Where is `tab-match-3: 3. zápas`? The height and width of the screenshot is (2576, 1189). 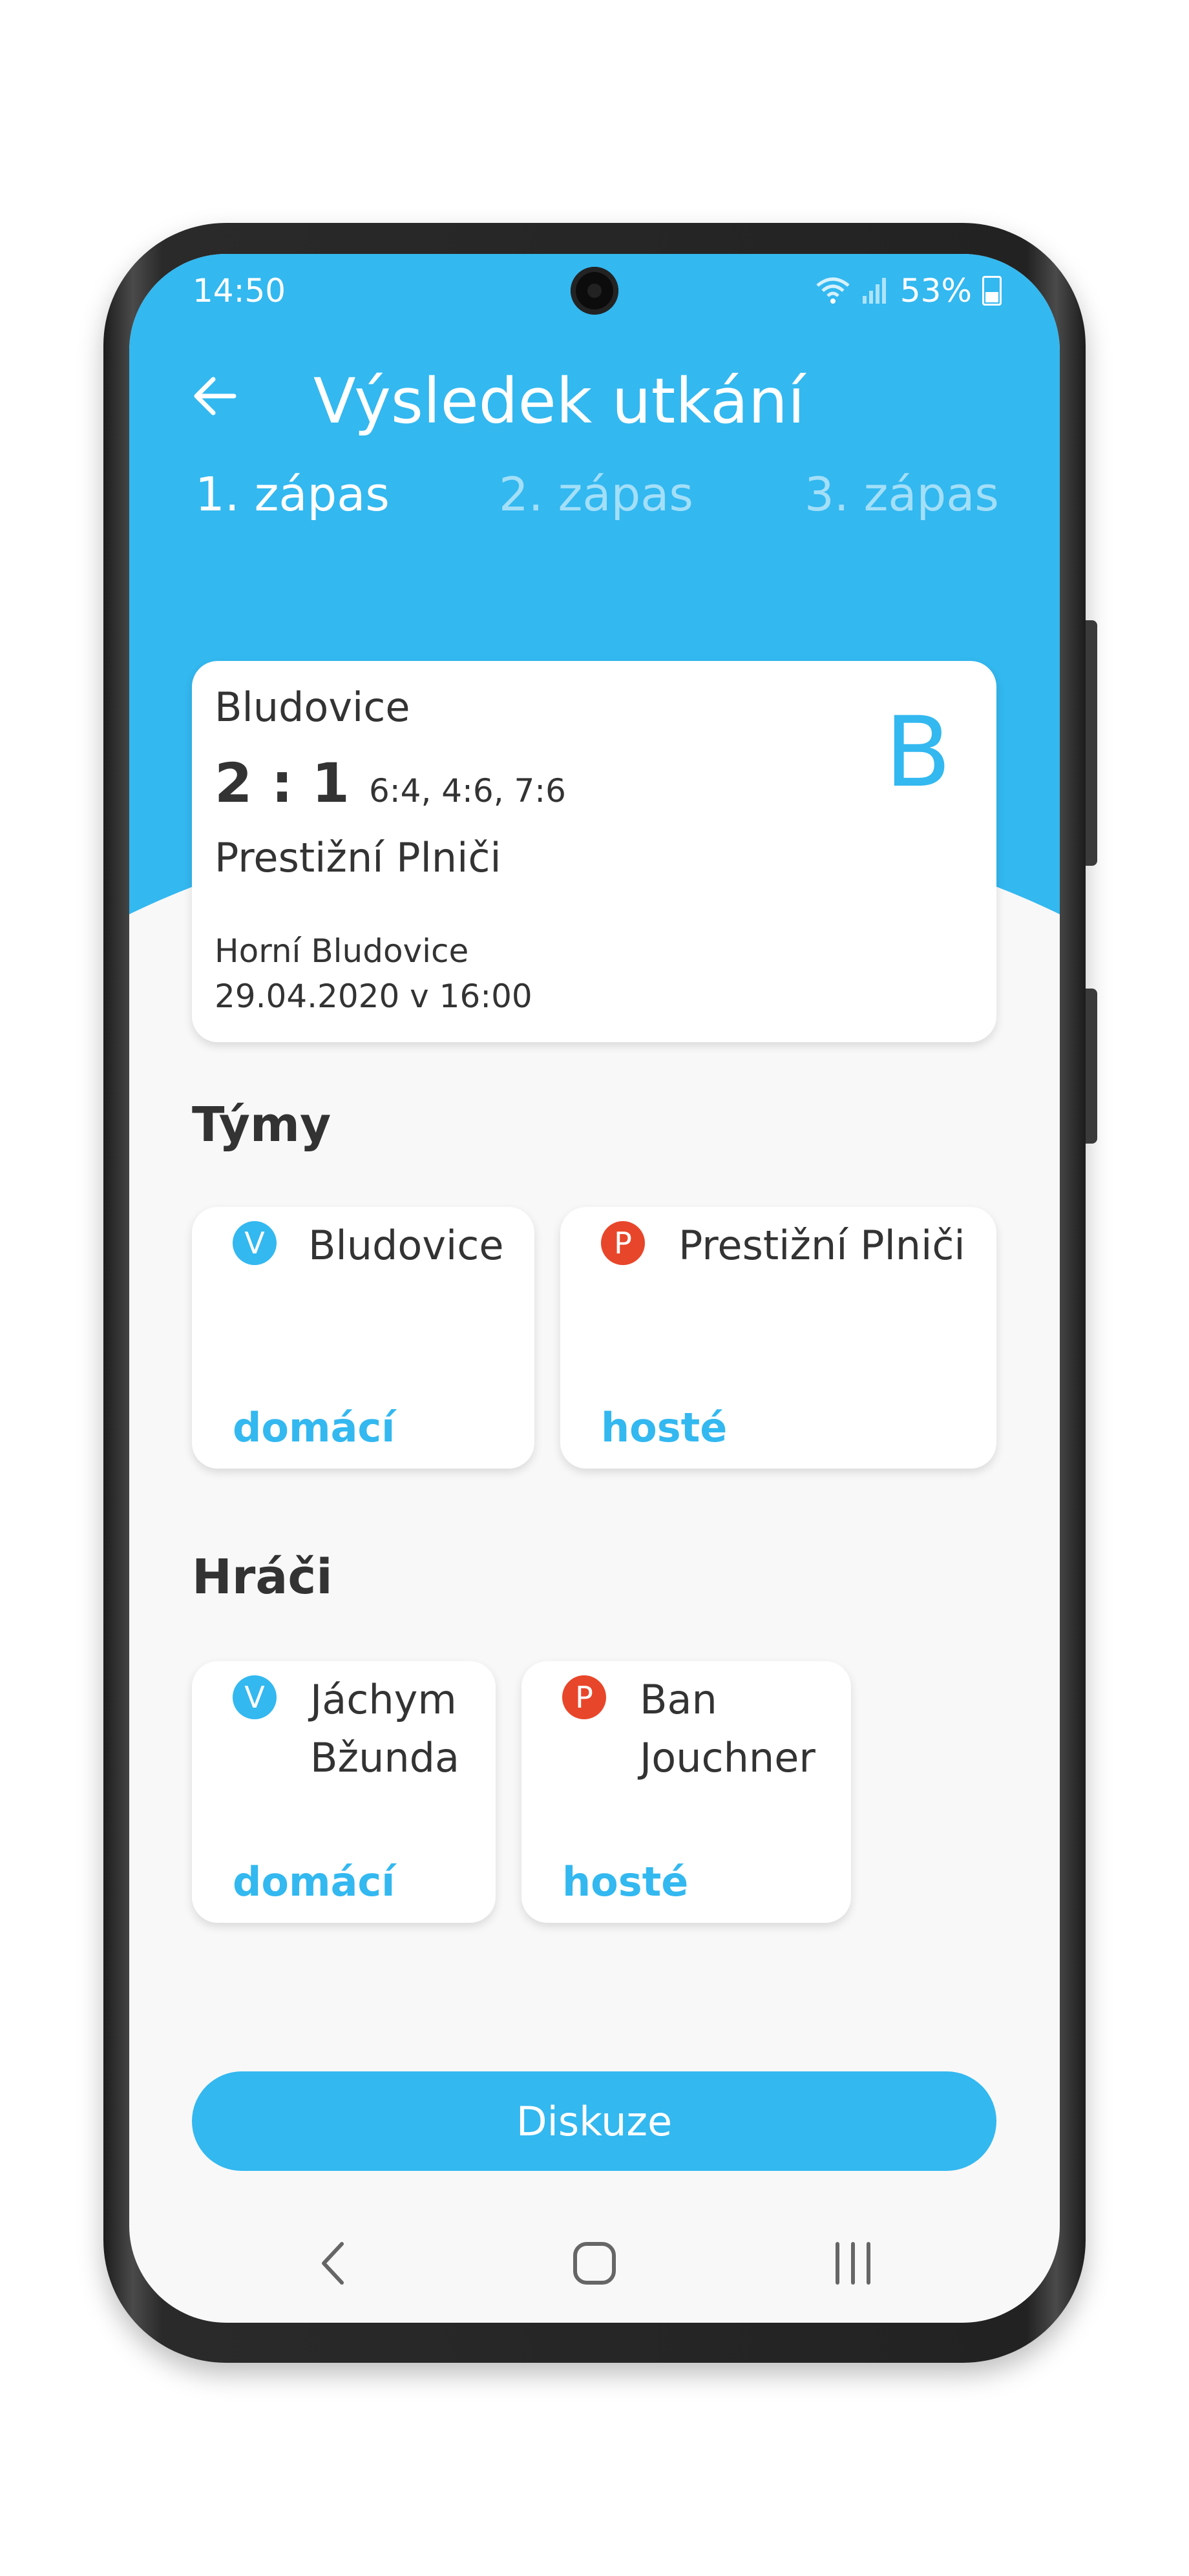 tab-match-3: 3. zápas is located at coordinates (902, 494).